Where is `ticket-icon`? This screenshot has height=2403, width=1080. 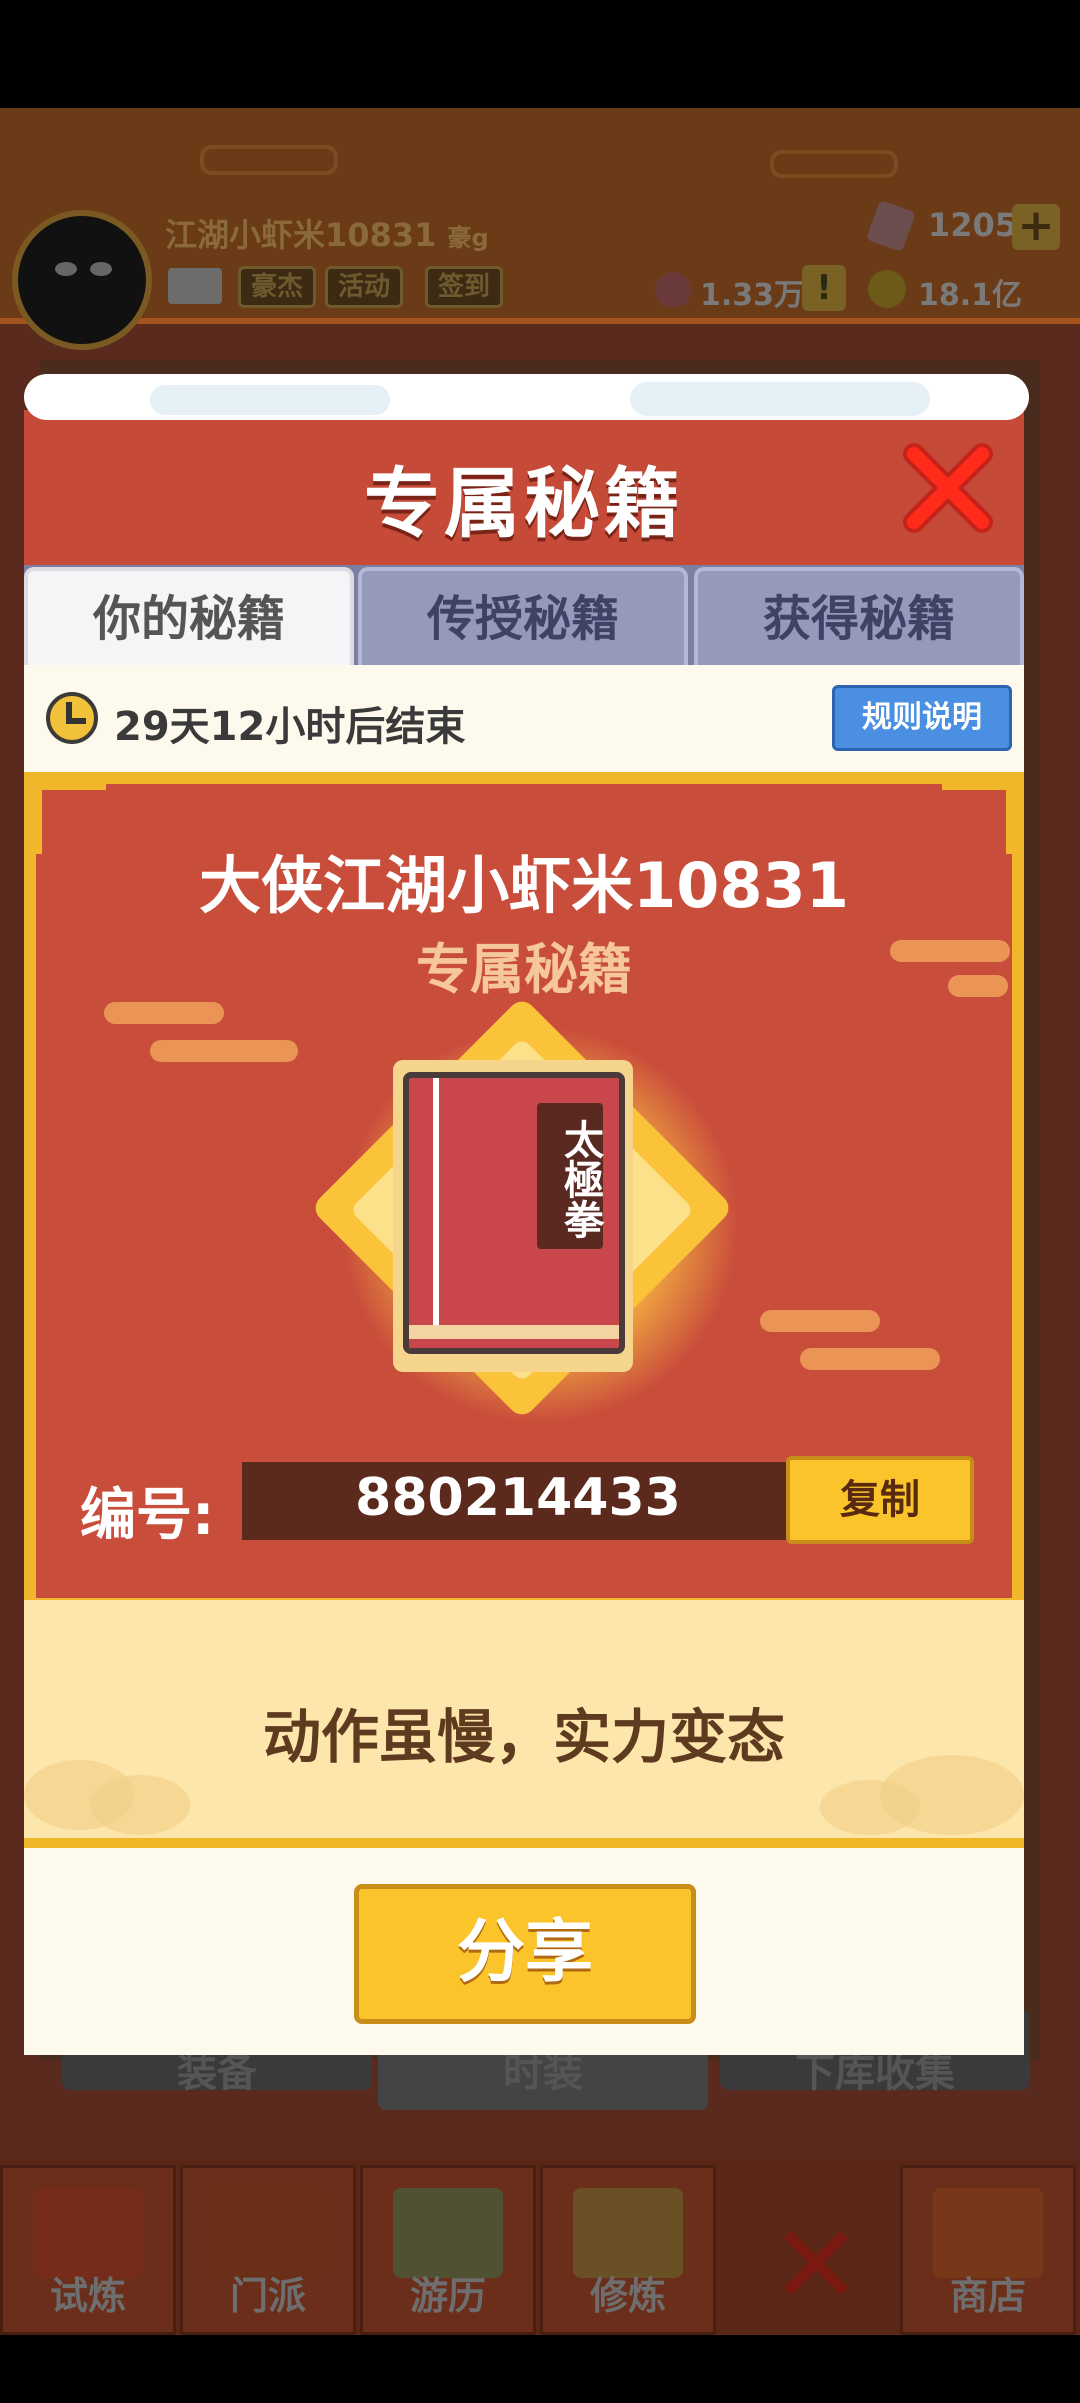
ticket-icon is located at coordinates (673, 290).